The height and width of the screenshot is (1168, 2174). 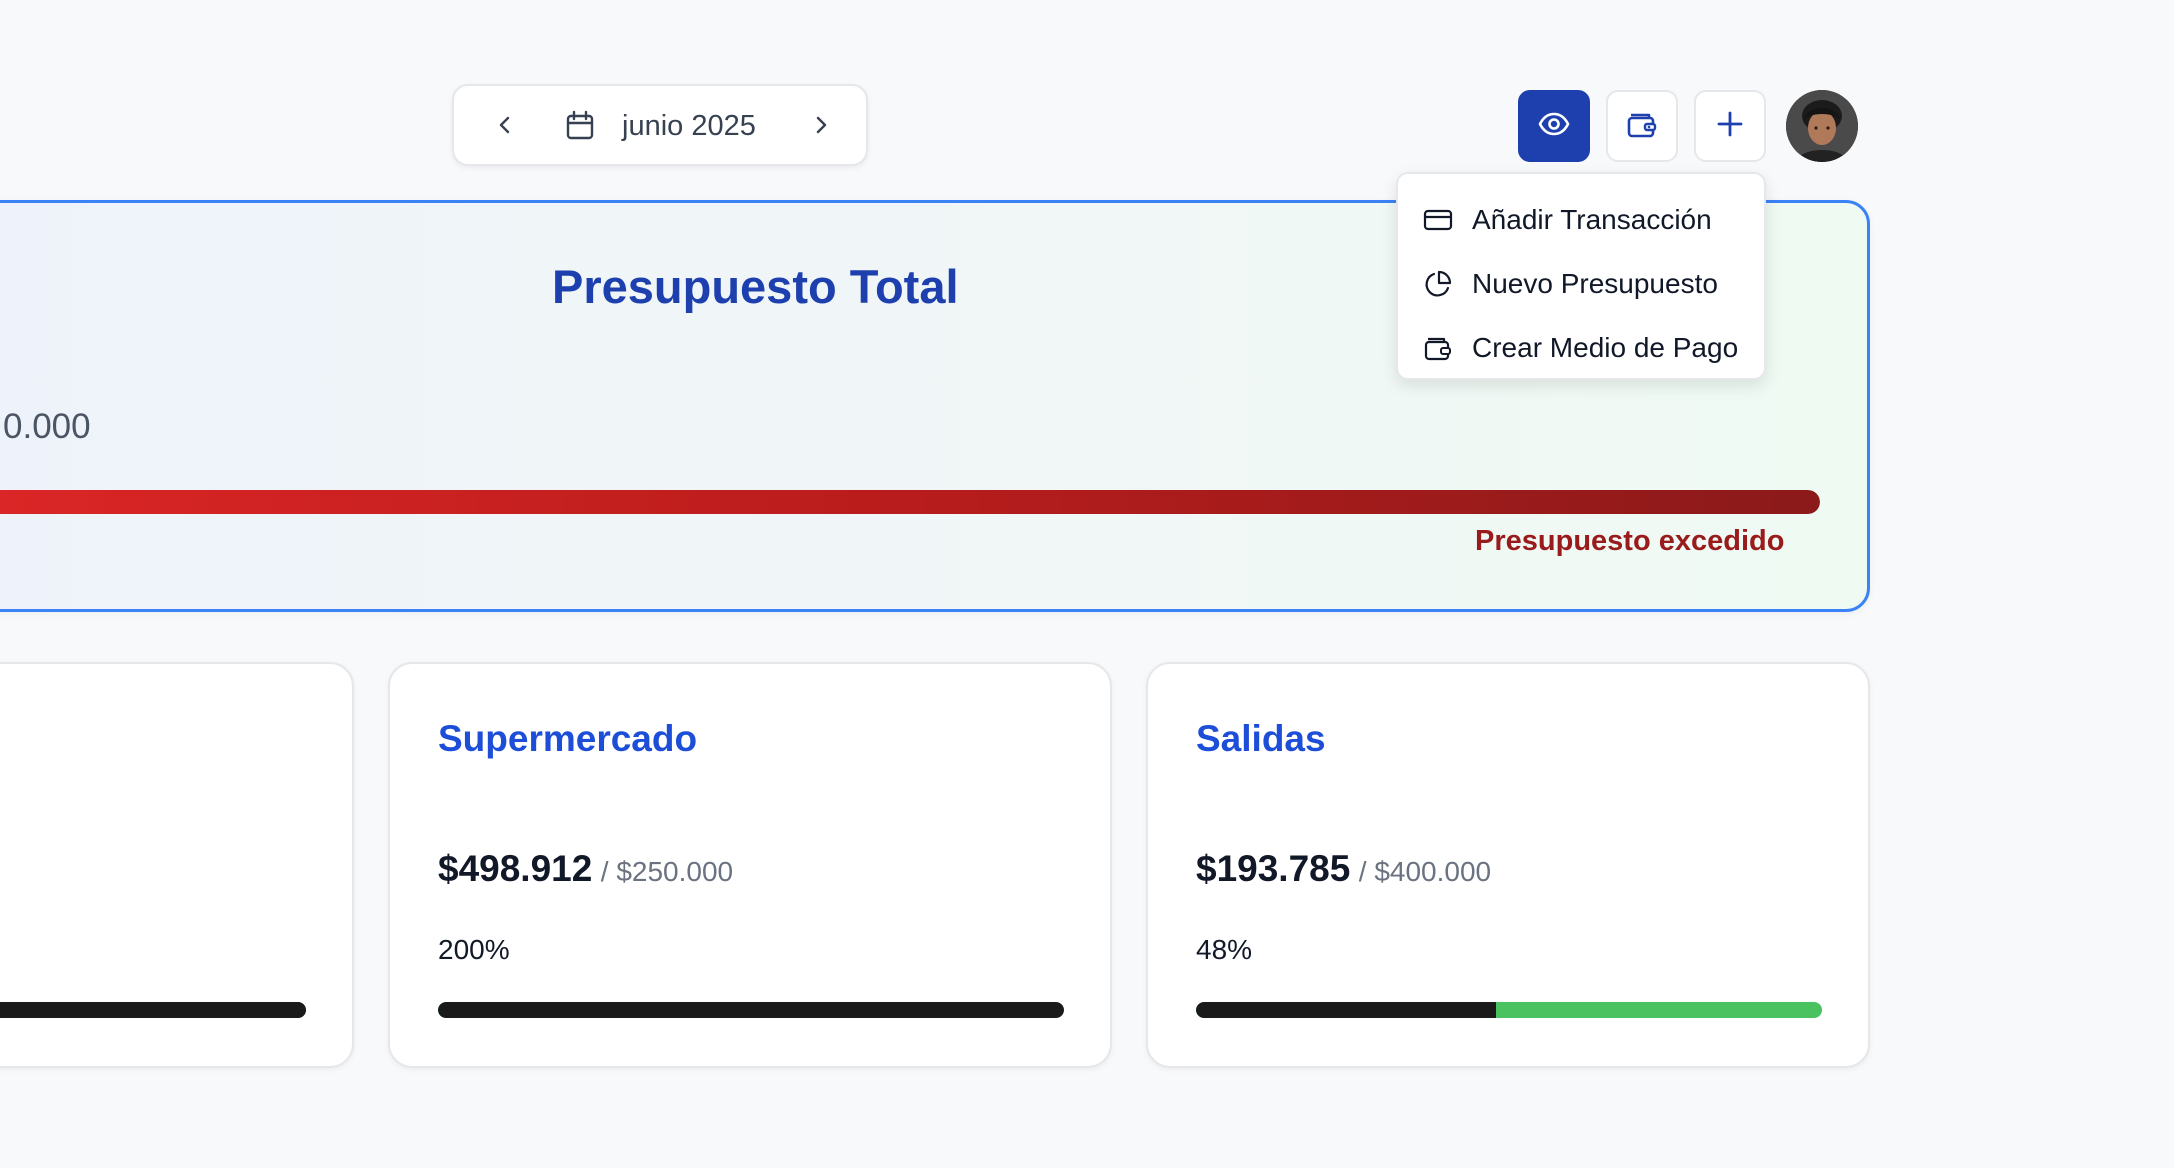 I want to click on menu-item-label: Añadir Transacción, so click(x=1592, y=219).